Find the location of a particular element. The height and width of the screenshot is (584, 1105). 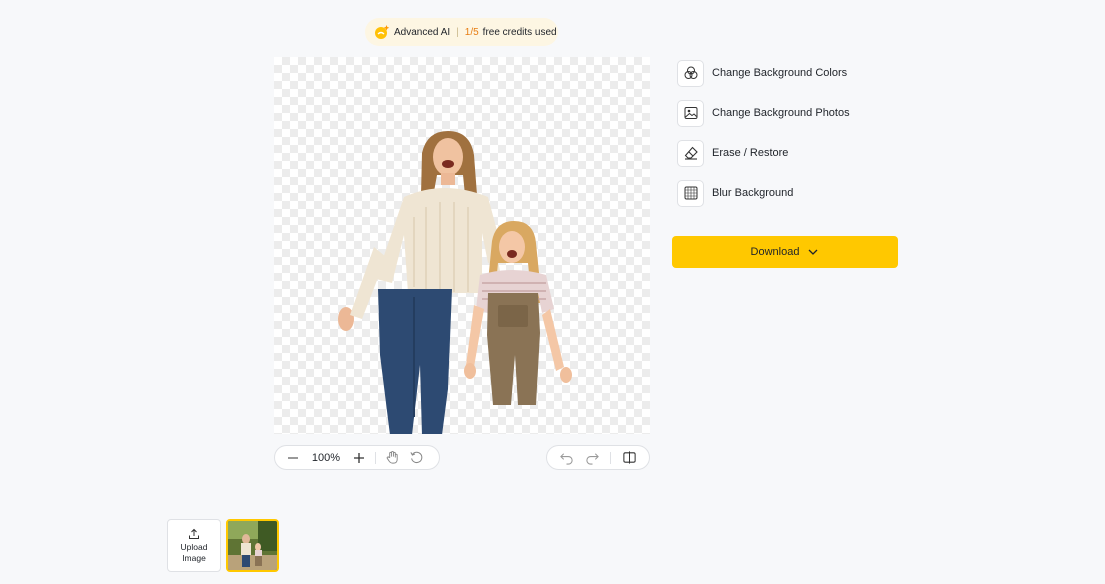

minus-icon is located at coordinates (293, 457).